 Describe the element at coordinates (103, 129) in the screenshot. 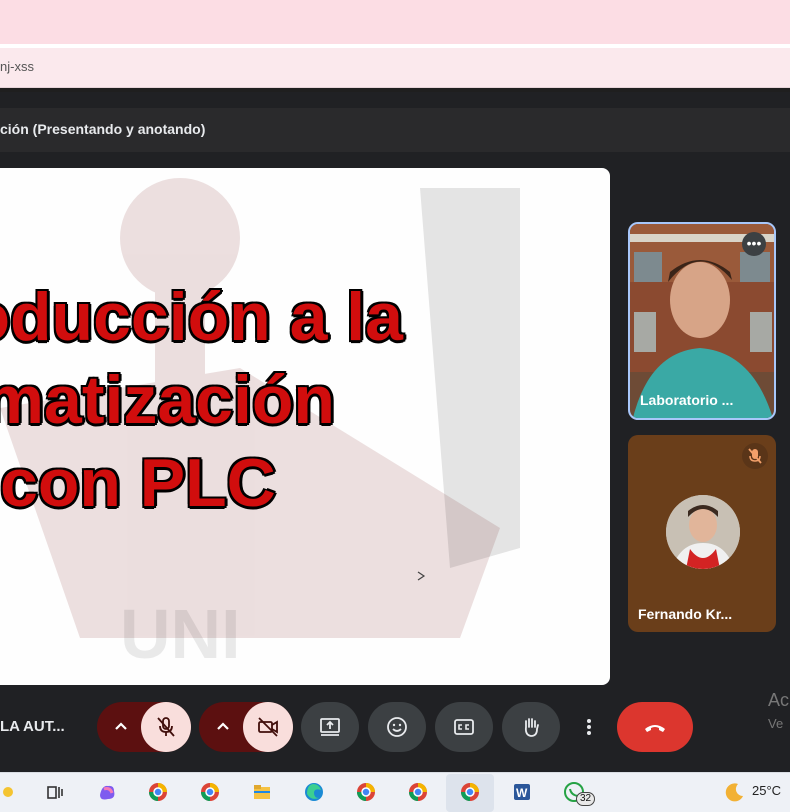

I see `presentation-title: ción (Presentando y anotando)` at that location.